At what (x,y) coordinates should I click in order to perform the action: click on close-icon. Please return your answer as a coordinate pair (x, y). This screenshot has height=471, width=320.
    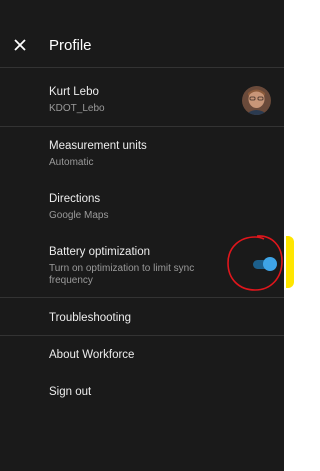
    Looking at the image, I should click on (20, 45).